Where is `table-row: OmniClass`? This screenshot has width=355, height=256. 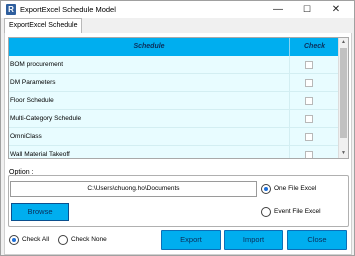
table-row: OmniClass is located at coordinates (174, 137).